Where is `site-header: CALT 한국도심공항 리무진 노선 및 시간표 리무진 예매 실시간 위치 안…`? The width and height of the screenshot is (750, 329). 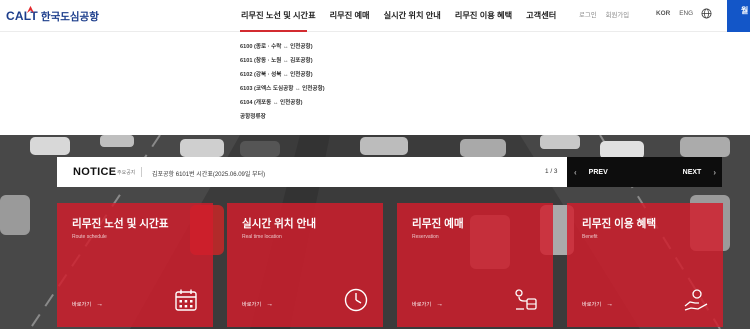 site-header: CALT 한국도심공항 리무진 노선 및 시간표 리무진 예매 실시간 위치 안… is located at coordinates (375, 16).